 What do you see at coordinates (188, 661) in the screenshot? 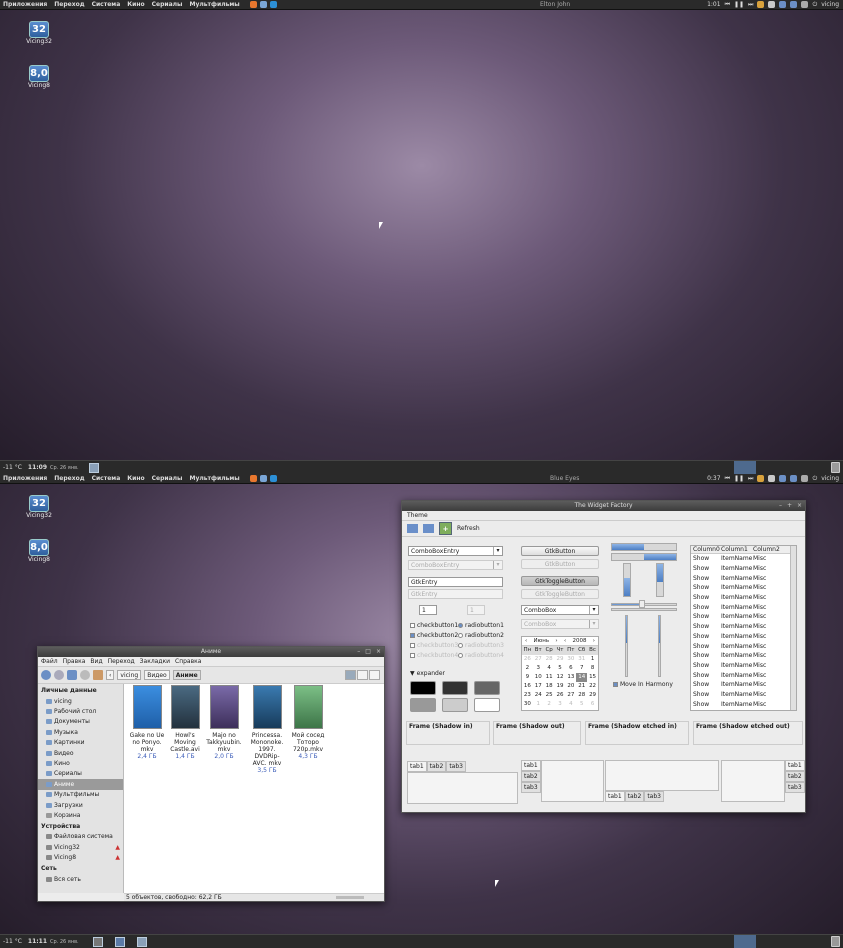
I see `menu-help: Справка` at bounding box center [188, 661].